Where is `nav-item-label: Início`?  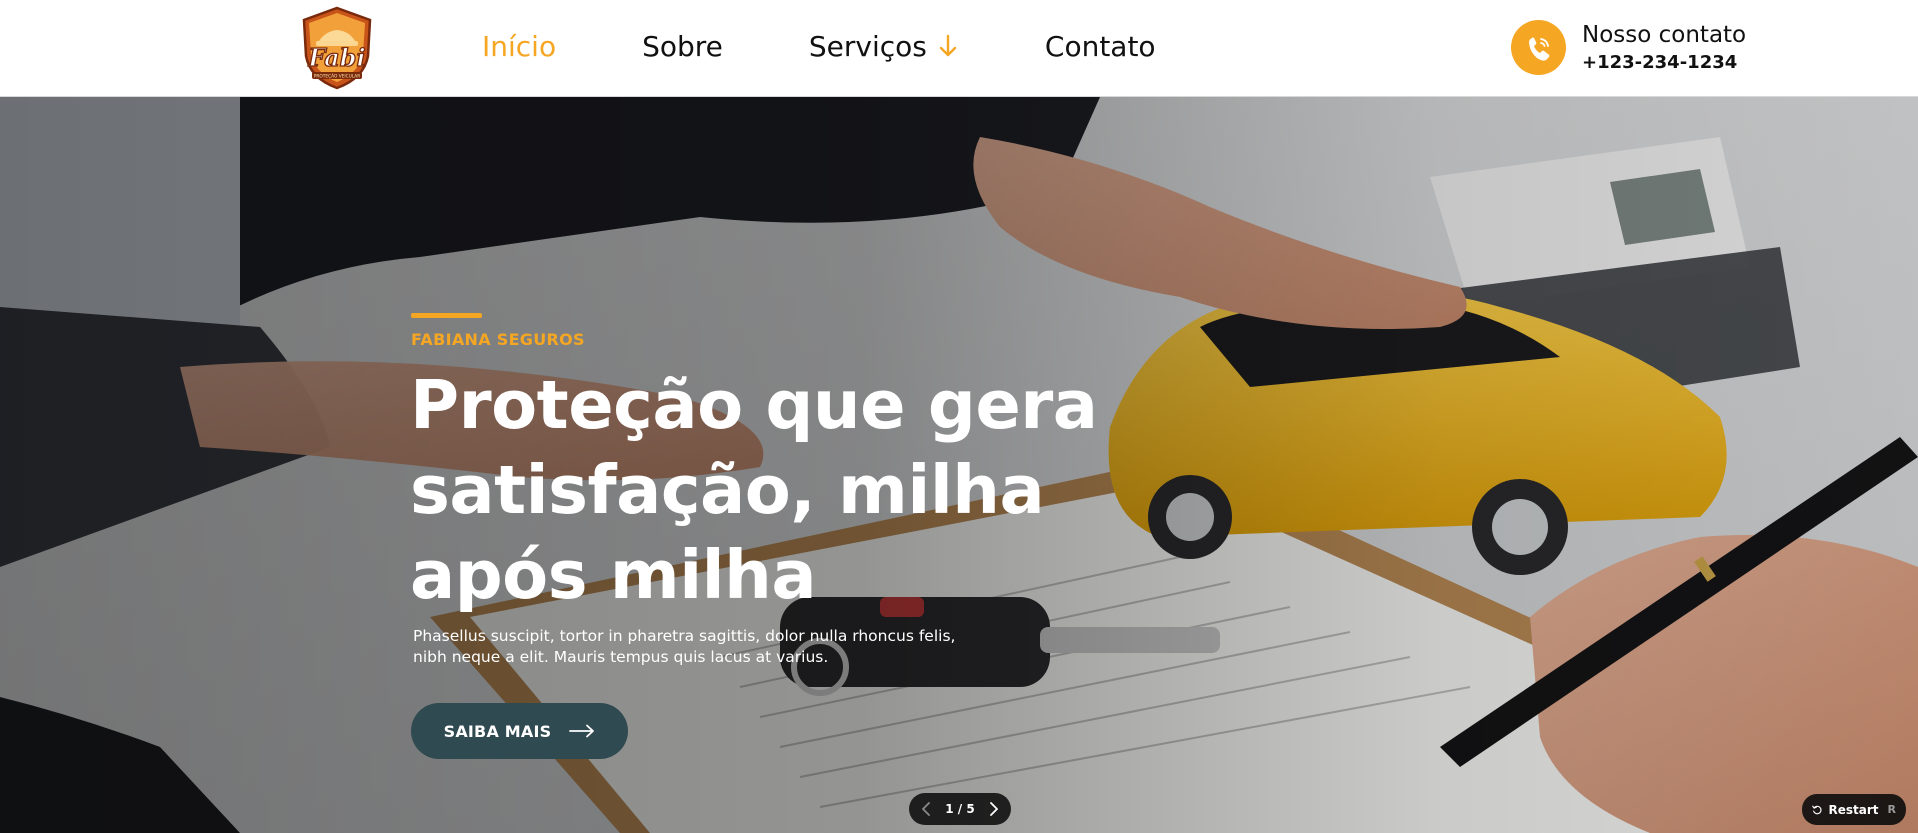 nav-item-label: Início is located at coordinates (519, 46).